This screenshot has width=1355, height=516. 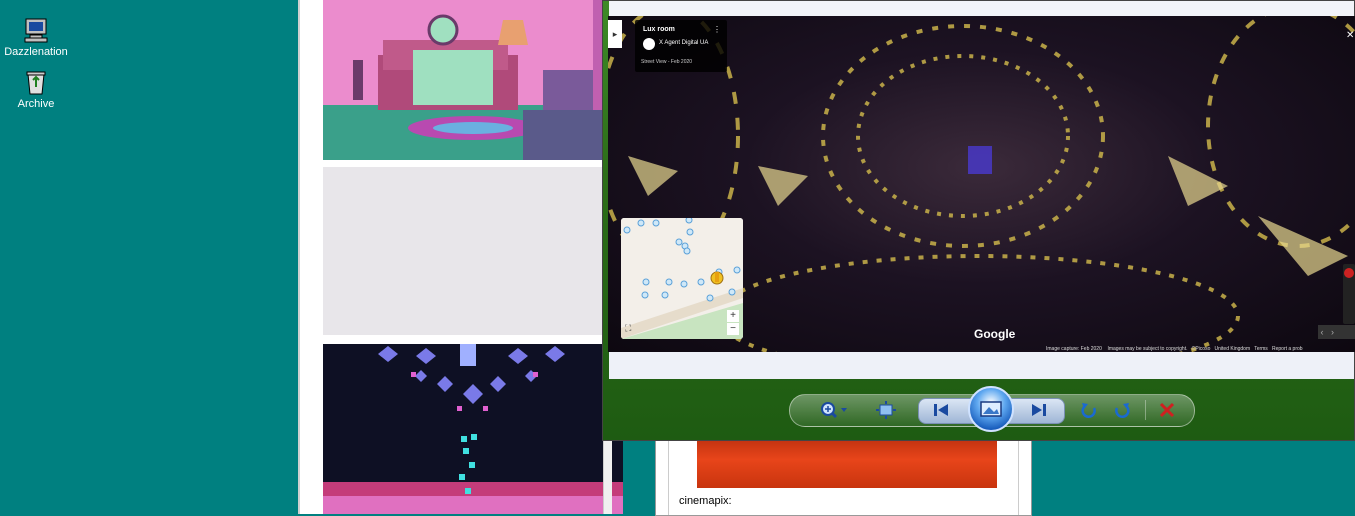 What do you see at coordinates (1089, 410) in the screenshot?
I see `rotate-left-icon` at bounding box center [1089, 410].